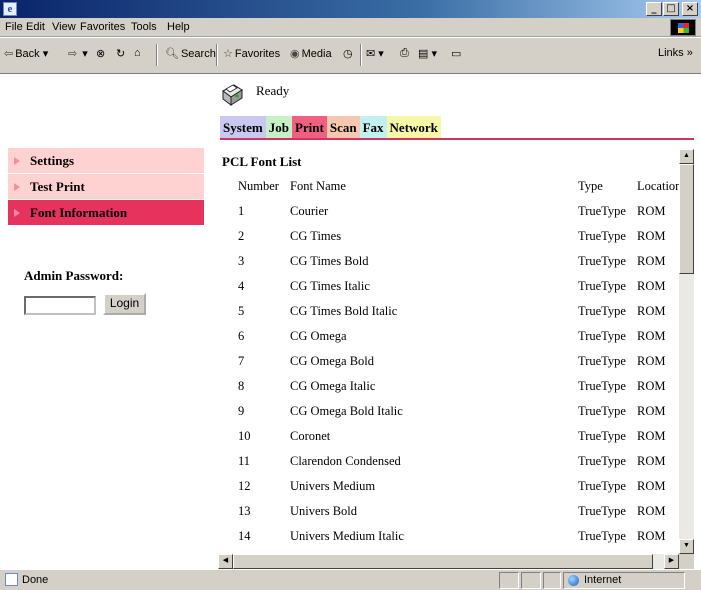 The width and height of the screenshot is (701, 590). What do you see at coordinates (14, 27) in the screenshot?
I see `menu-file: File` at bounding box center [14, 27].